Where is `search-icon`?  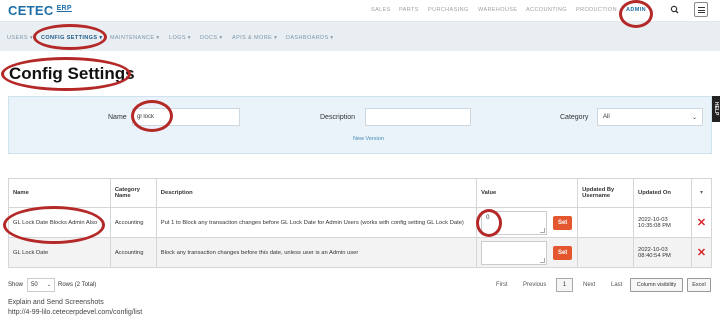
search-icon is located at coordinates (674, 9).